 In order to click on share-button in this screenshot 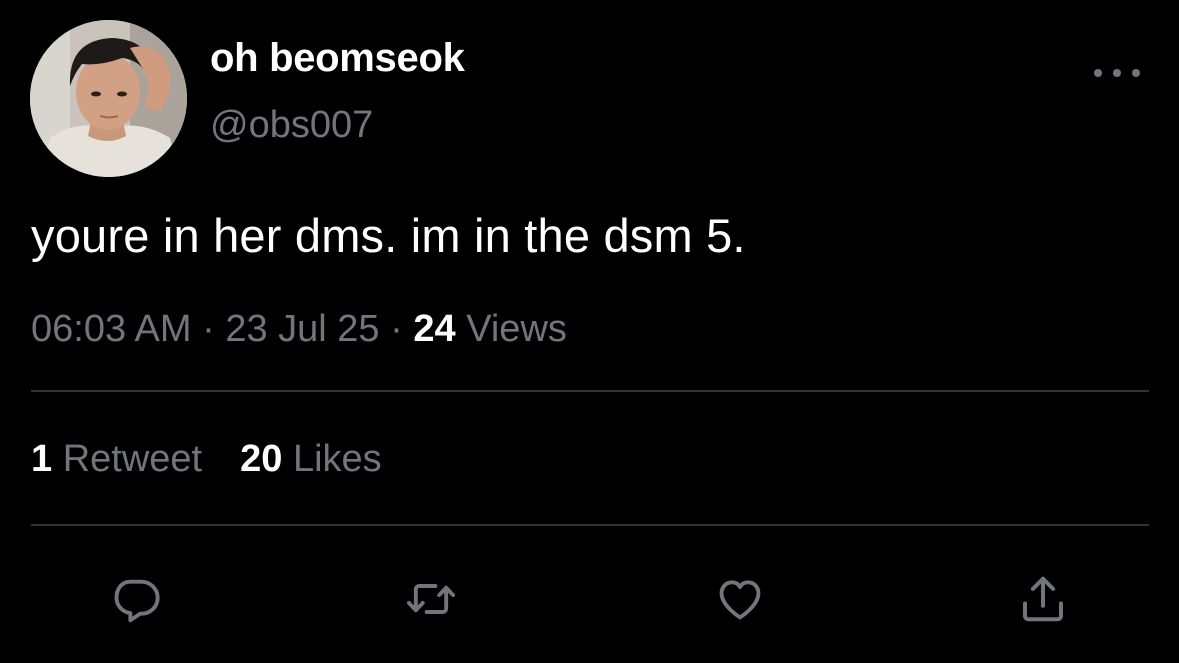, I will do `click(1043, 599)`.